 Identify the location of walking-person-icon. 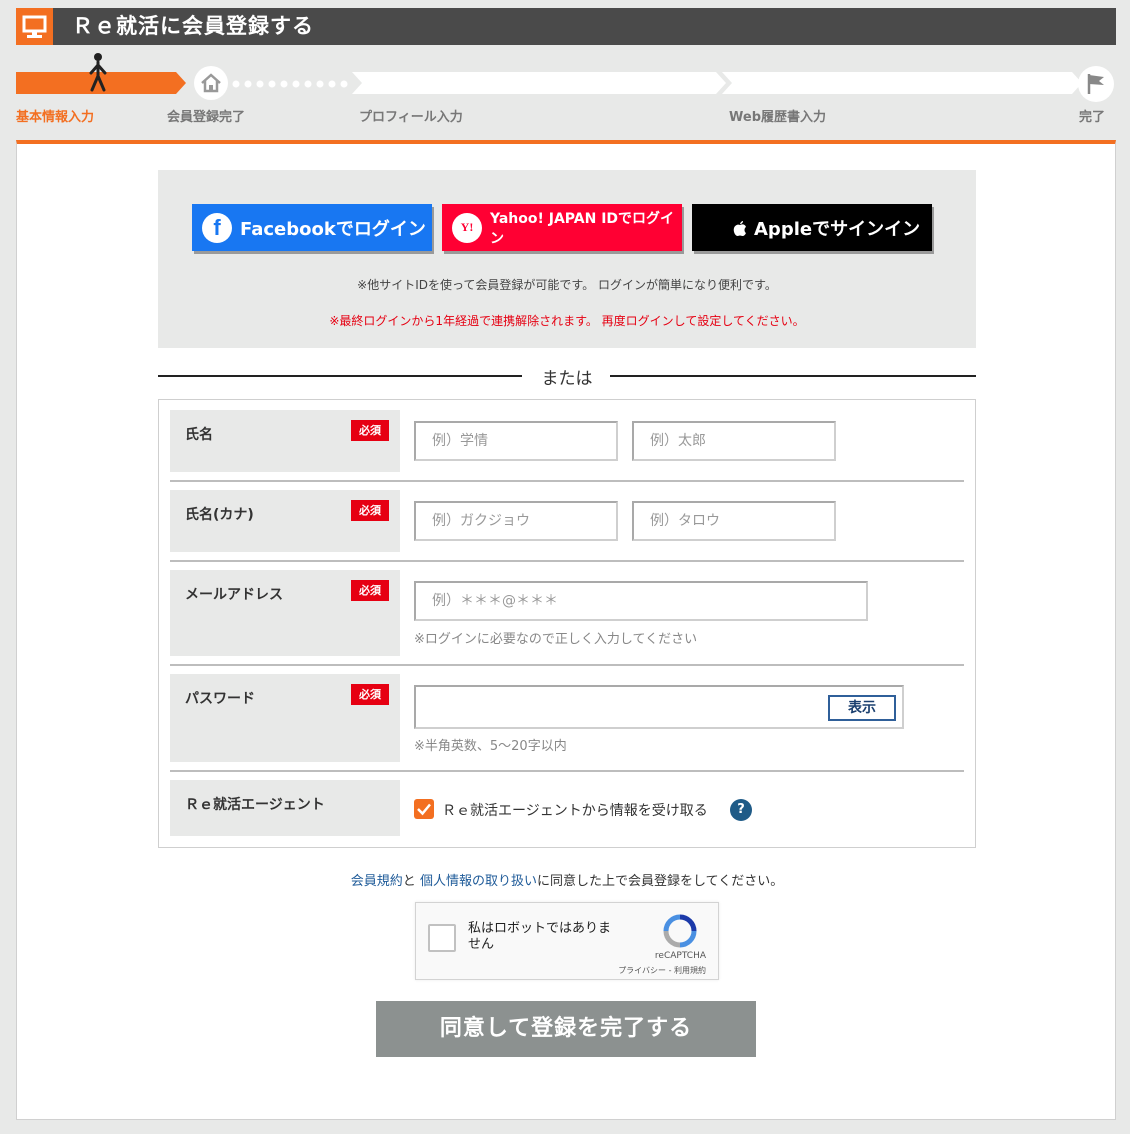
(98, 72).